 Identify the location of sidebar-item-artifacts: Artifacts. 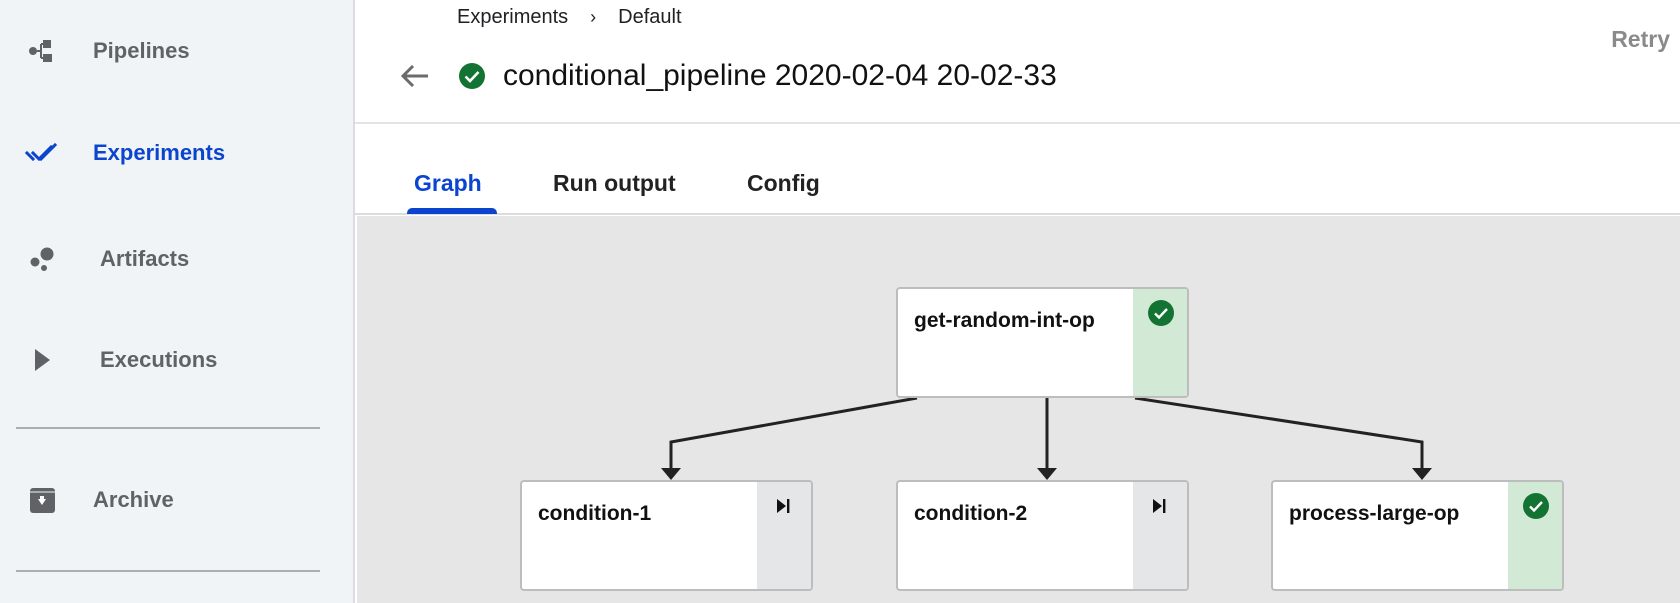
(177, 259).